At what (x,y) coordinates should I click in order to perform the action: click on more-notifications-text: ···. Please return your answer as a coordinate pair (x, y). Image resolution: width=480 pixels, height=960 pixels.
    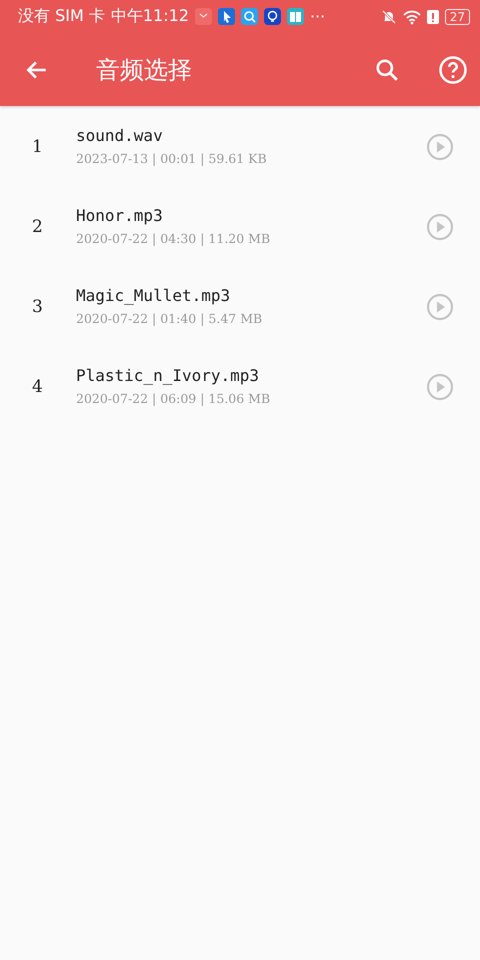
    Looking at the image, I should click on (318, 16).